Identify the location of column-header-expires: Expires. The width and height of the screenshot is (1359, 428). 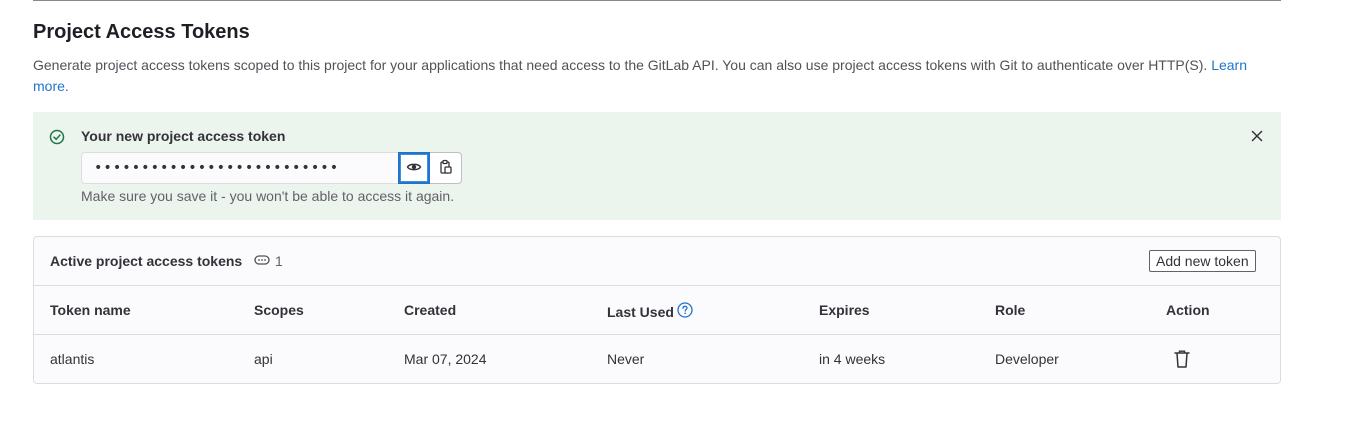
(844, 310).